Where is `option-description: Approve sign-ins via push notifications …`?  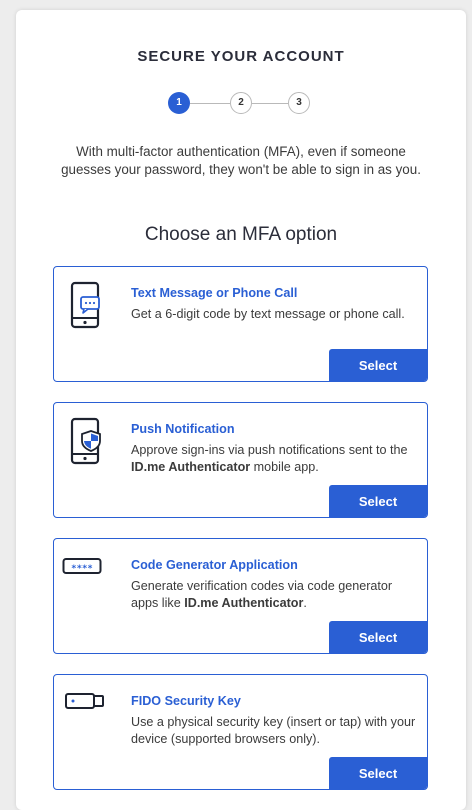 option-description: Approve sign-ins via push notifications … is located at coordinates (269, 458).